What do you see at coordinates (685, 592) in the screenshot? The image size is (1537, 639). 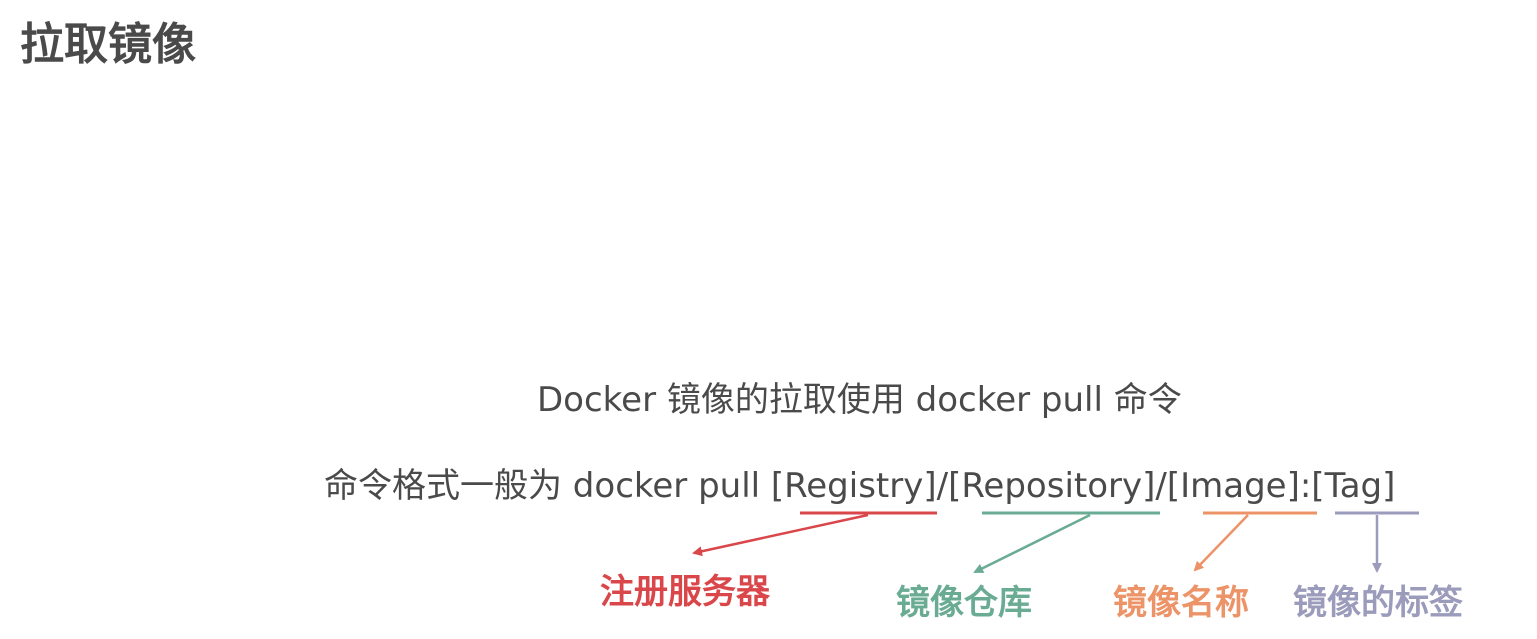 I see `registry-label: 注册服务器` at bounding box center [685, 592].